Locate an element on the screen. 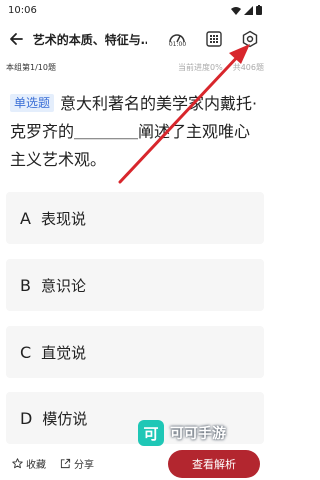  back-arrow-icon is located at coordinates (17, 39).